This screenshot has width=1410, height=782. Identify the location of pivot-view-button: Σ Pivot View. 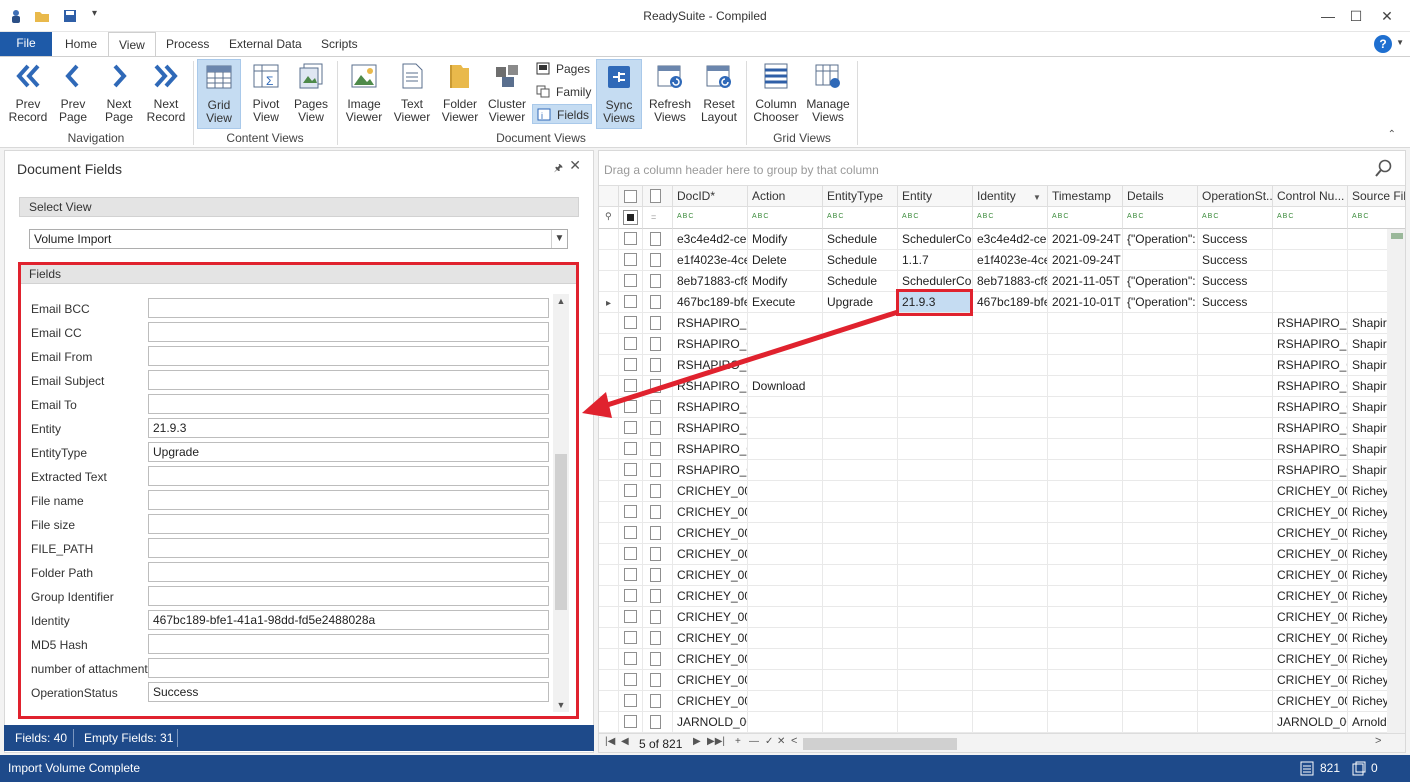
(266, 94).